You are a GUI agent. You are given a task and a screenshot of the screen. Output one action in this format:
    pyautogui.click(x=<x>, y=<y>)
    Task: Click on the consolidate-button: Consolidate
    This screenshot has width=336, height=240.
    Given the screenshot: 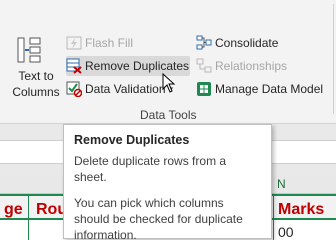 What is the action you would take?
    pyautogui.click(x=237, y=43)
    